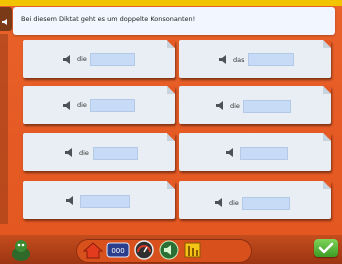 This screenshot has width=342, height=264. I want to click on word-card-3: die, so click(99, 105).